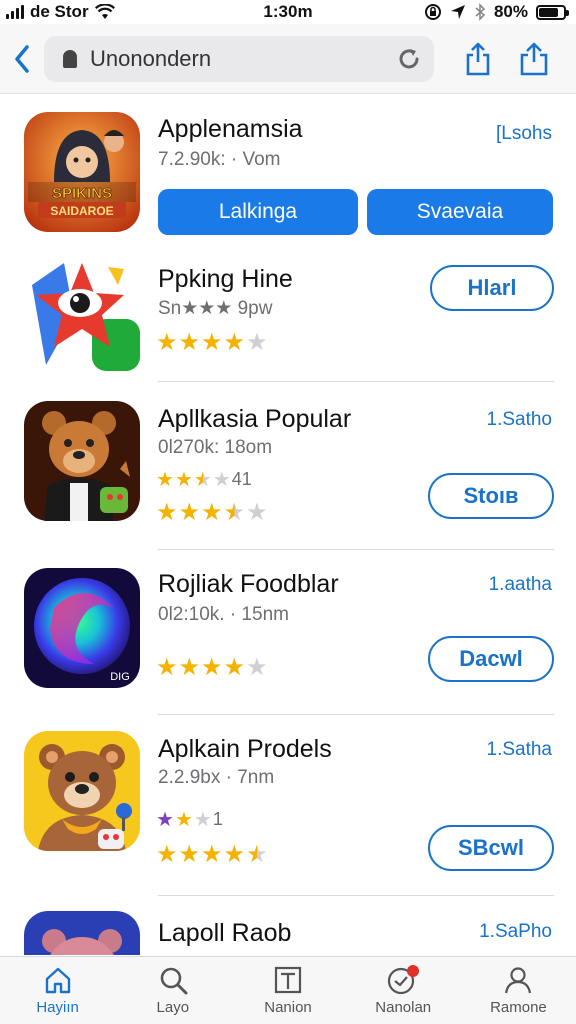 Image resolution: width=576 pixels, height=1024 pixels. What do you see at coordinates (491, 659) in the screenshot?
I see `get-button: Dacwl` at bounding box center [491, 659].